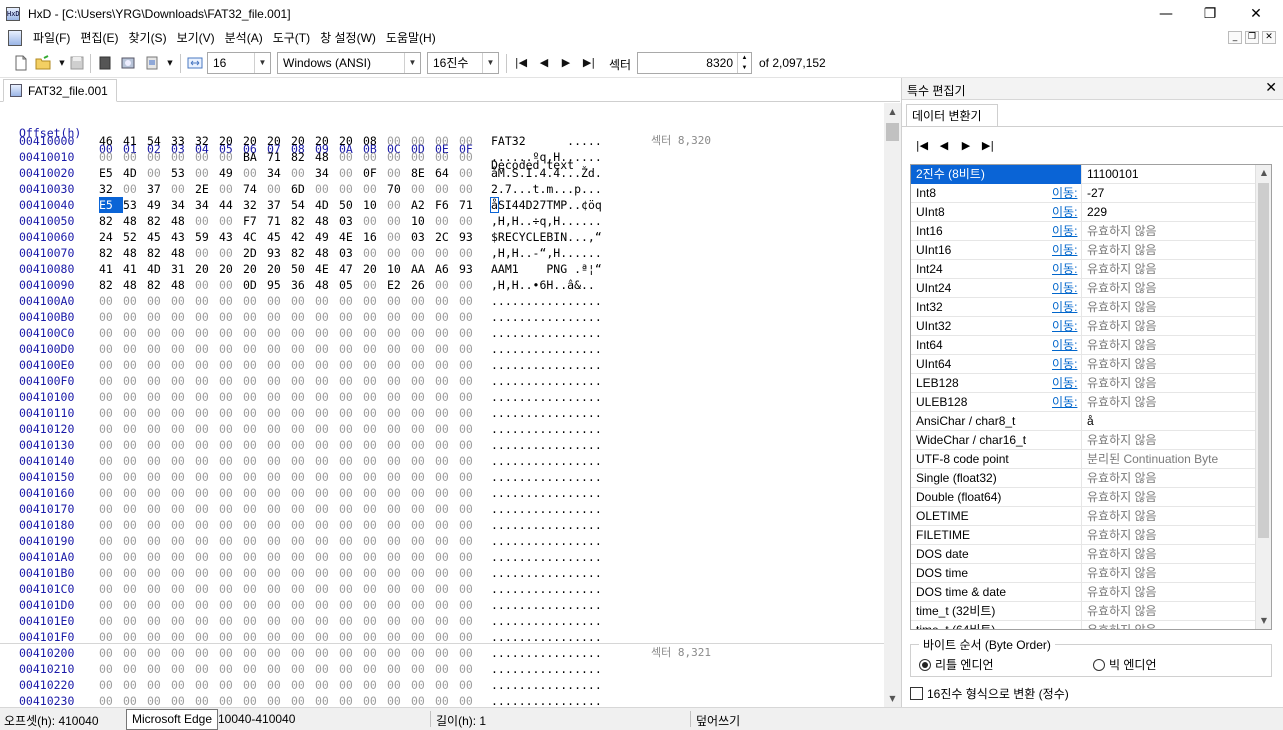  Describe the element at coordinates (1083, 625) in the screenshot. I see `inspector-row: time_t (64비트) 유효하지 않음` at that location.